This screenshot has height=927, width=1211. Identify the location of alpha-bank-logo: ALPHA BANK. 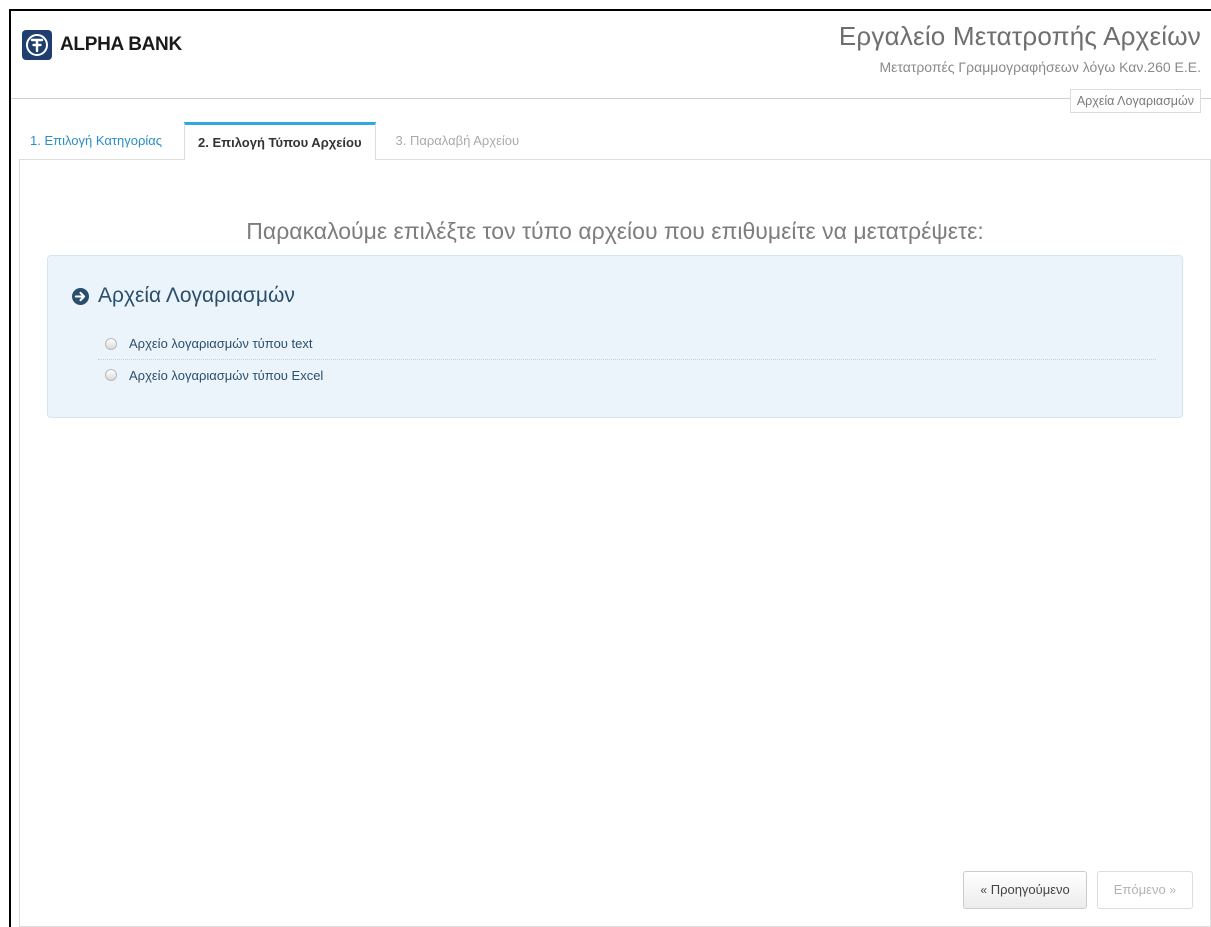
(102, 45).